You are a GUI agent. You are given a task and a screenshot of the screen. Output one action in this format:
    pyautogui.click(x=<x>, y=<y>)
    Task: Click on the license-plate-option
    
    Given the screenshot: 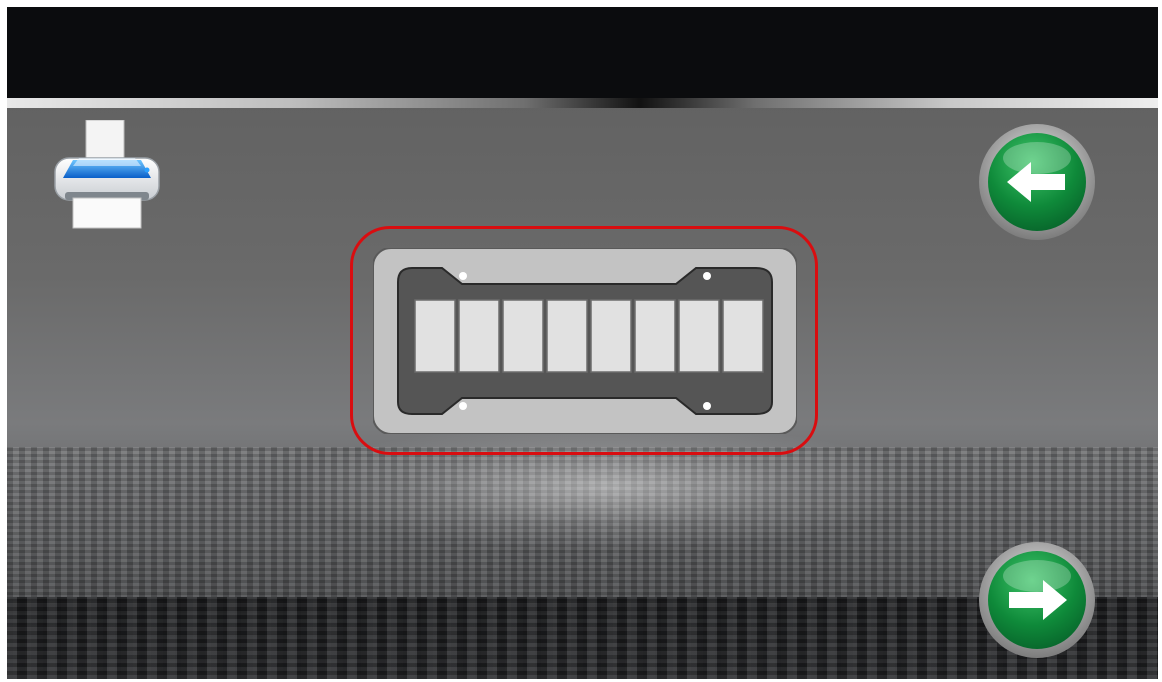 What is the action you would take?
    pyautogui.click(x=584, y=340)
    